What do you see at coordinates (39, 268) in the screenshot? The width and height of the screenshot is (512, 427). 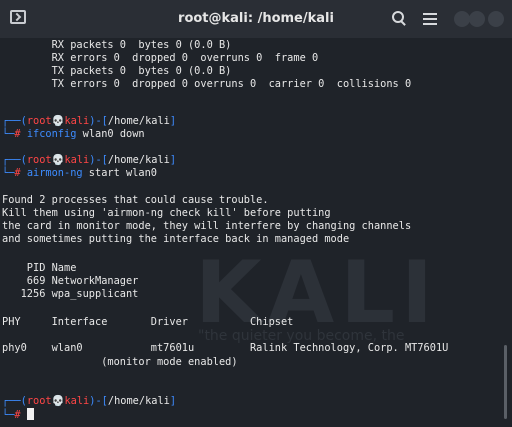 I see `output-line: PID Name` at bounding box center [39, 268].